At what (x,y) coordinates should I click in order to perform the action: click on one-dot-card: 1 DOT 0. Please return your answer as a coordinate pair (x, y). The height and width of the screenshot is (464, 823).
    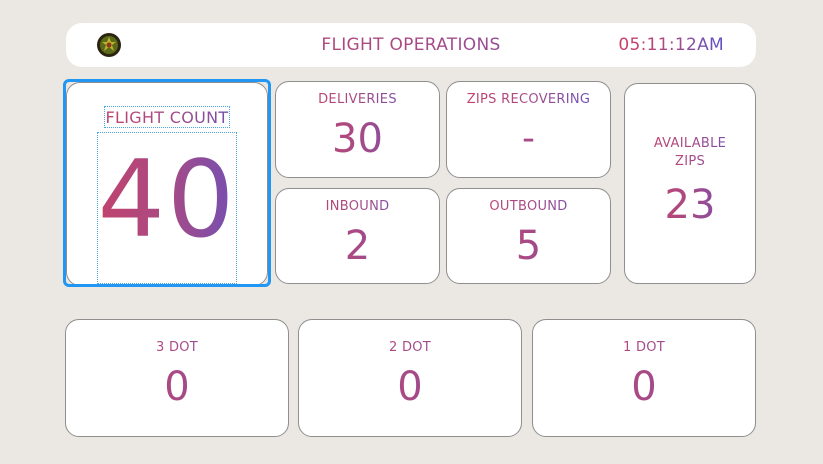
    Looking at the image, I should click on (644, 378).